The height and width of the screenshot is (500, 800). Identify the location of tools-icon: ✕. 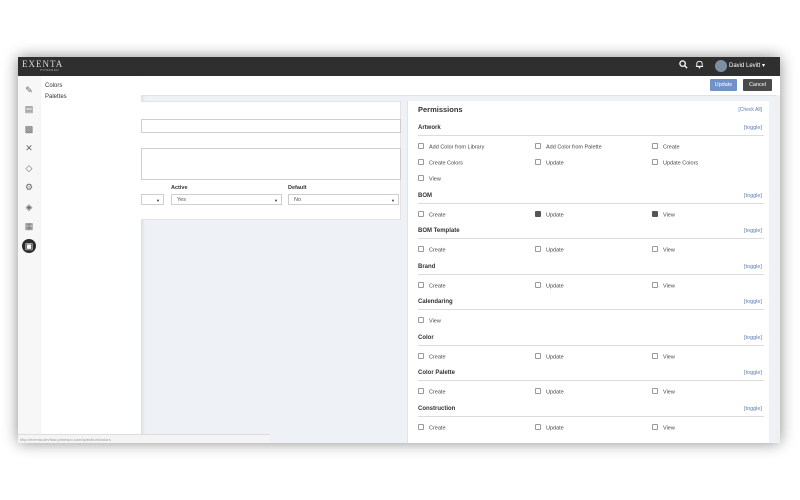
(29, 148).